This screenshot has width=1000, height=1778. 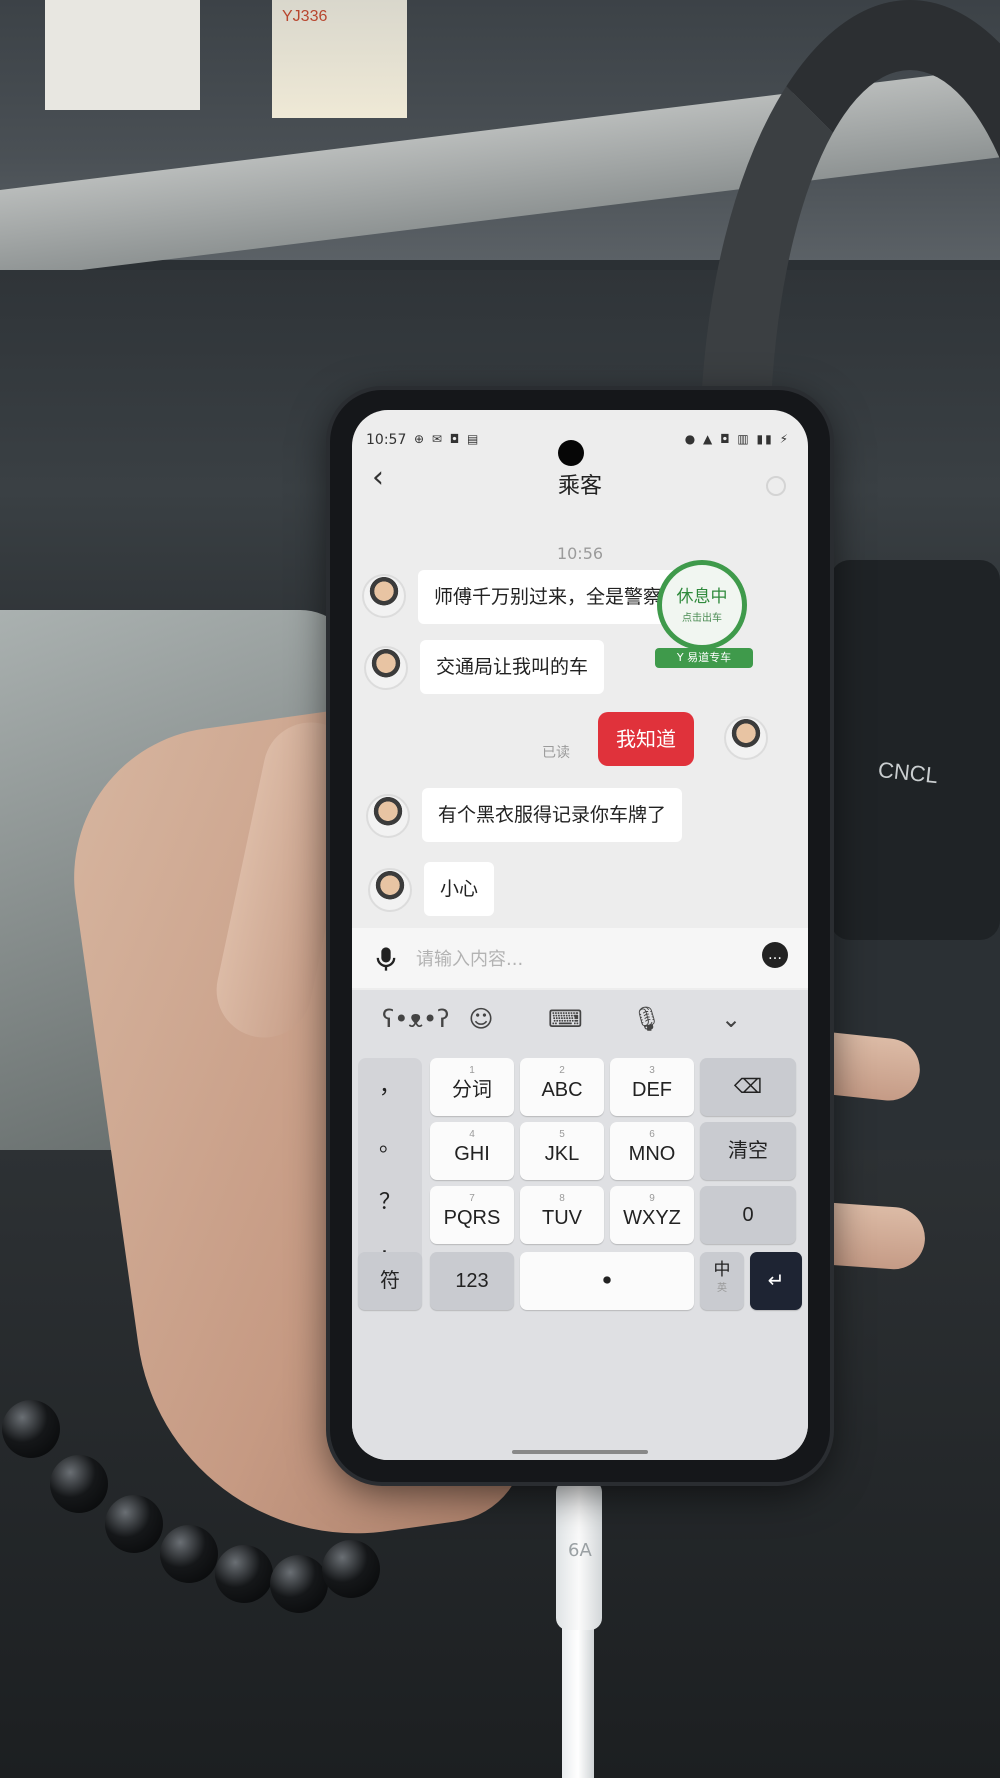 What do you see at coordinates (305, 16) in the screenshot?
I see `window-sign-text: YJ336` at bounding box center [305, 16].